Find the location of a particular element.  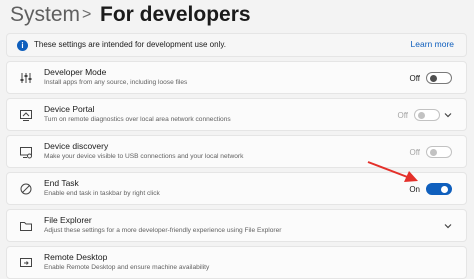

row-title: Remote Desktop is located at coordinates (76, 257).